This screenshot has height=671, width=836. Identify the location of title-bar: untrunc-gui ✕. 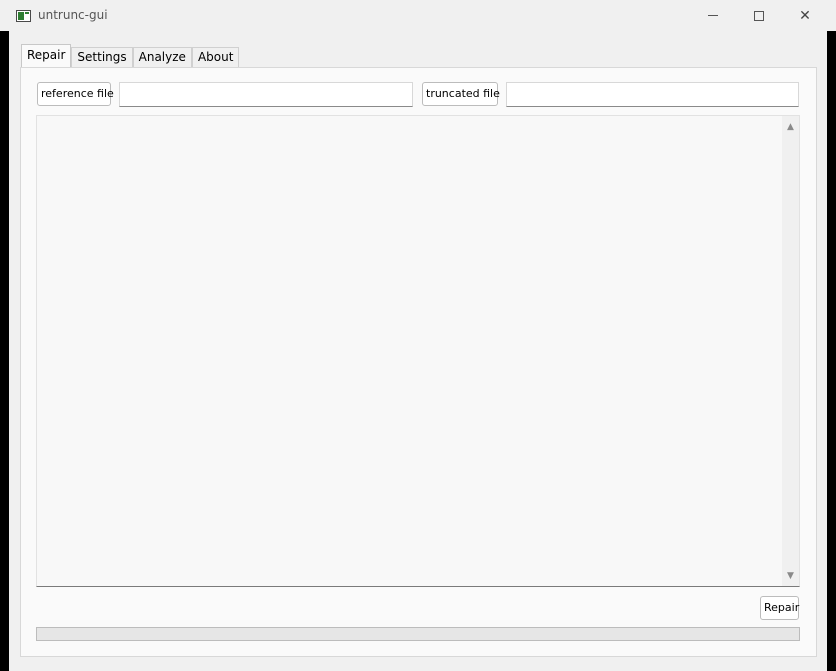
(418, 15).